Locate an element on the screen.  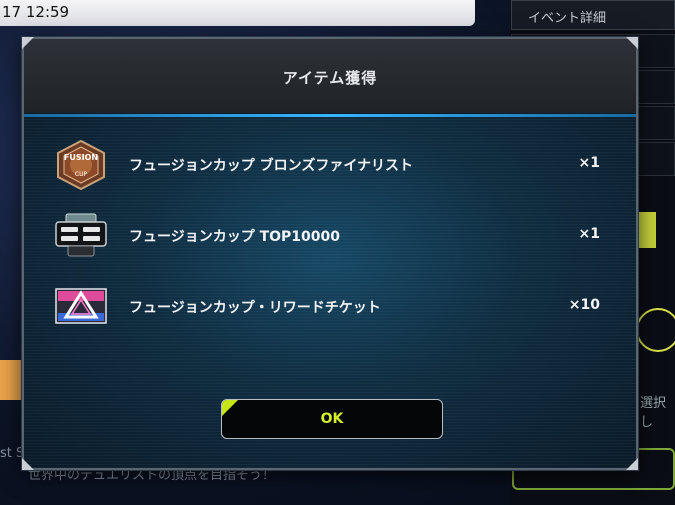
reward-ticket-icon is located at coordinates (81, 307).